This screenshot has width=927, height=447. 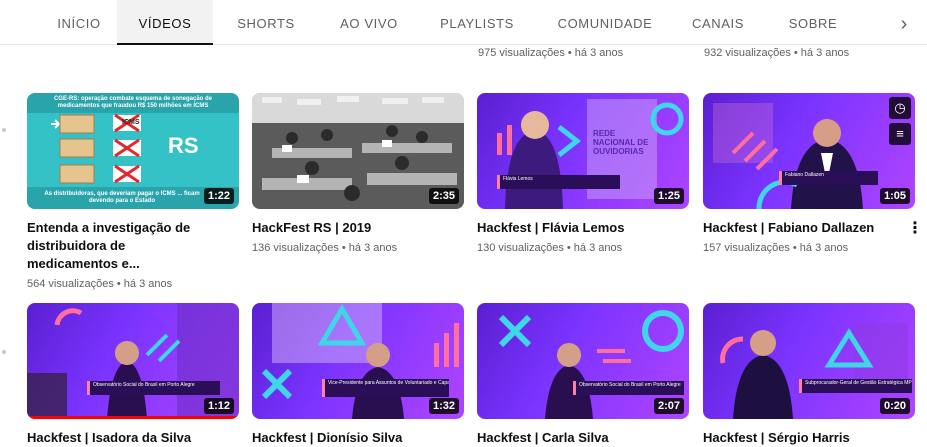 What do you see at coordinates (776, 248) in the screenshot?
I see `video-meta: 157 visualizações • há 3 anos` at bounding box center [776, 248].